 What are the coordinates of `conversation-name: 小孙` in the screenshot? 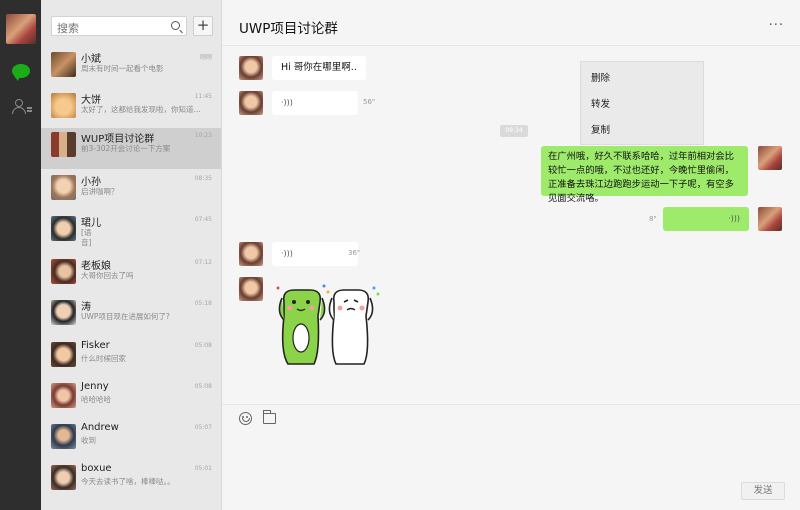 It's located at (91, 182).